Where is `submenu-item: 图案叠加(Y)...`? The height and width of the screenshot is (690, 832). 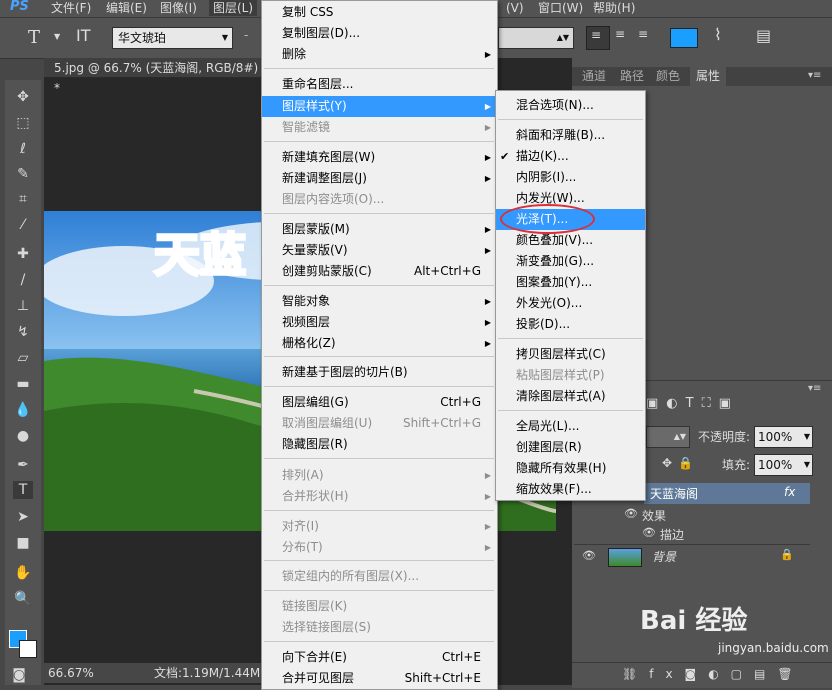
submenu-item: 图案叠加(Y)... is located at coordinates (570, 282).